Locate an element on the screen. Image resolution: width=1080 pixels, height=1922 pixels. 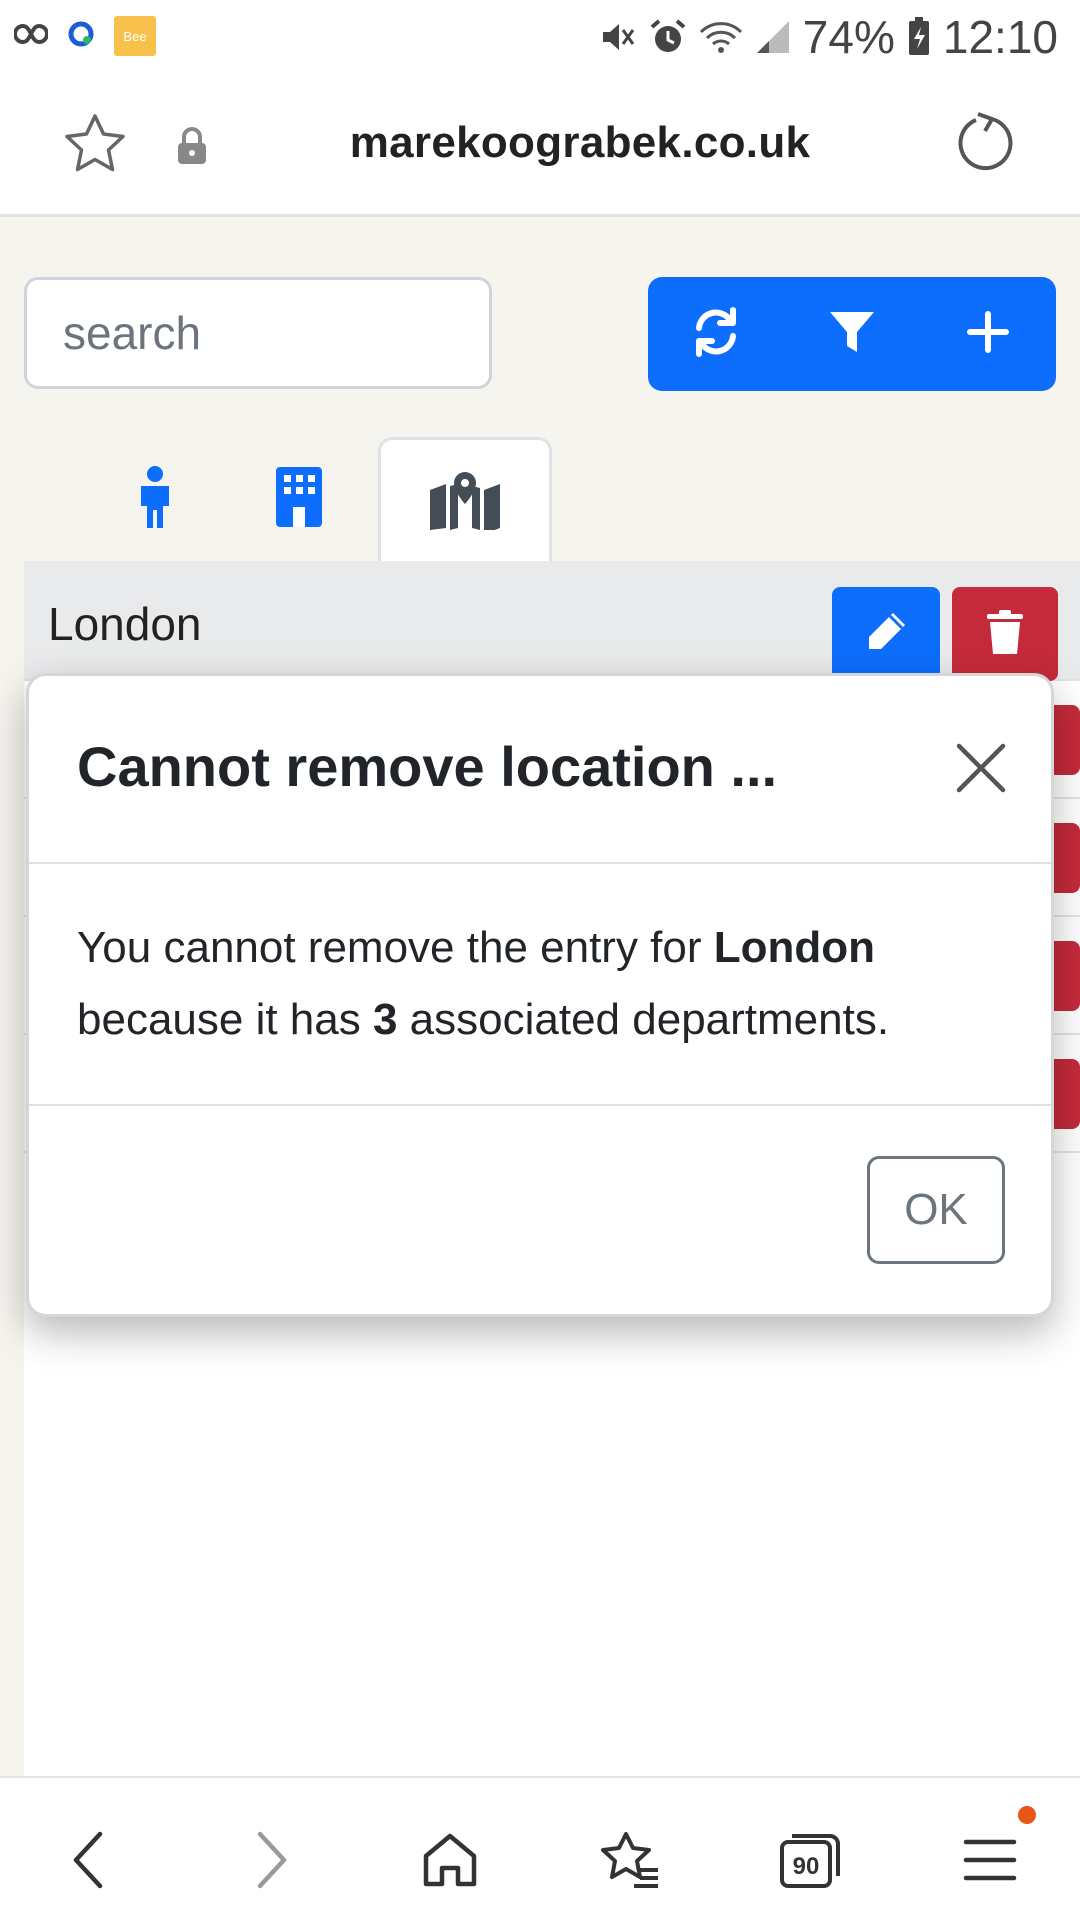
menu-button is located at coordinates (990, 1862).